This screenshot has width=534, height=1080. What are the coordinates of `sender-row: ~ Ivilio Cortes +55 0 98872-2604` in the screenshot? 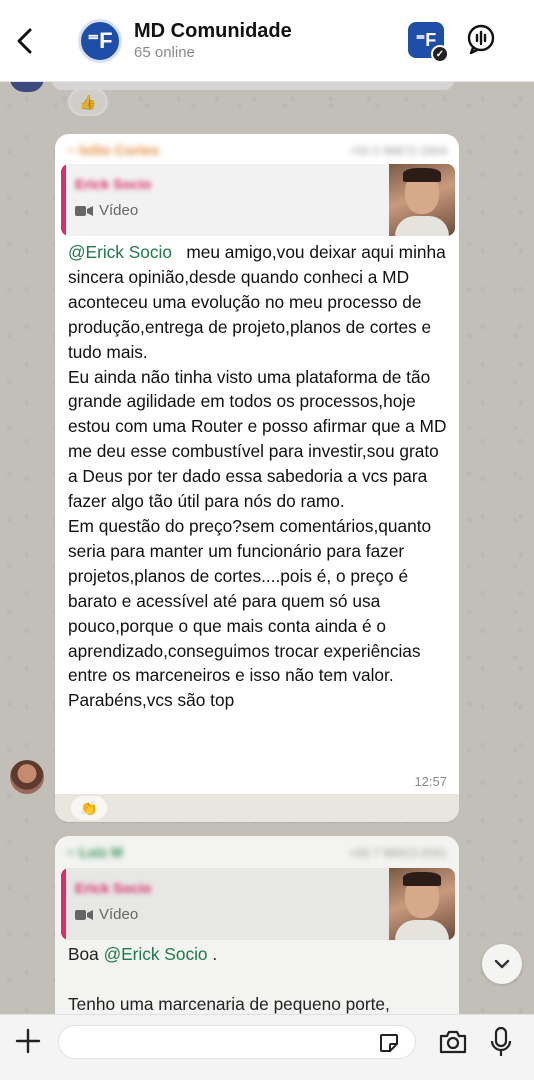 It's located at (257, 152).